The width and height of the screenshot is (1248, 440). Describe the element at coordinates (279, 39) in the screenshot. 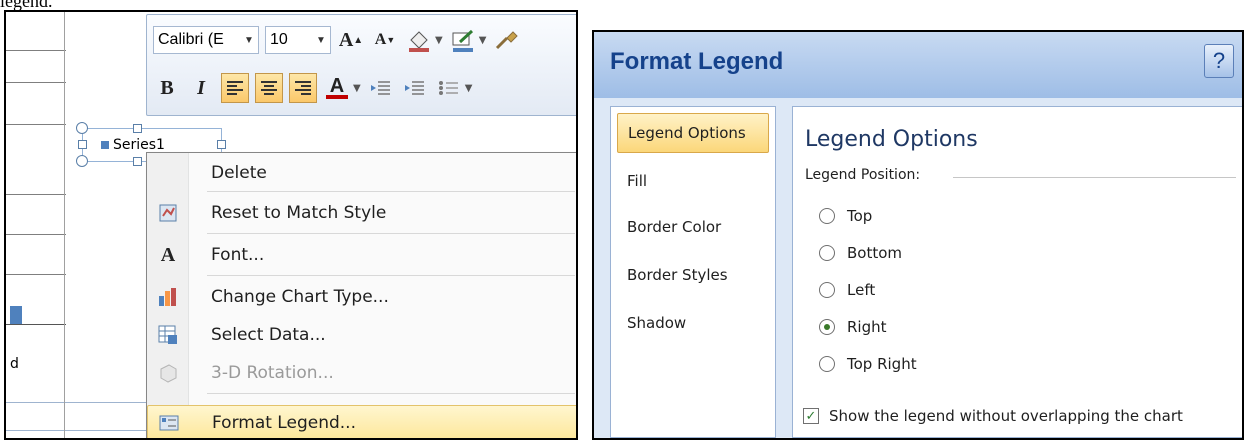

I see `font-size-value: 10` at that location.